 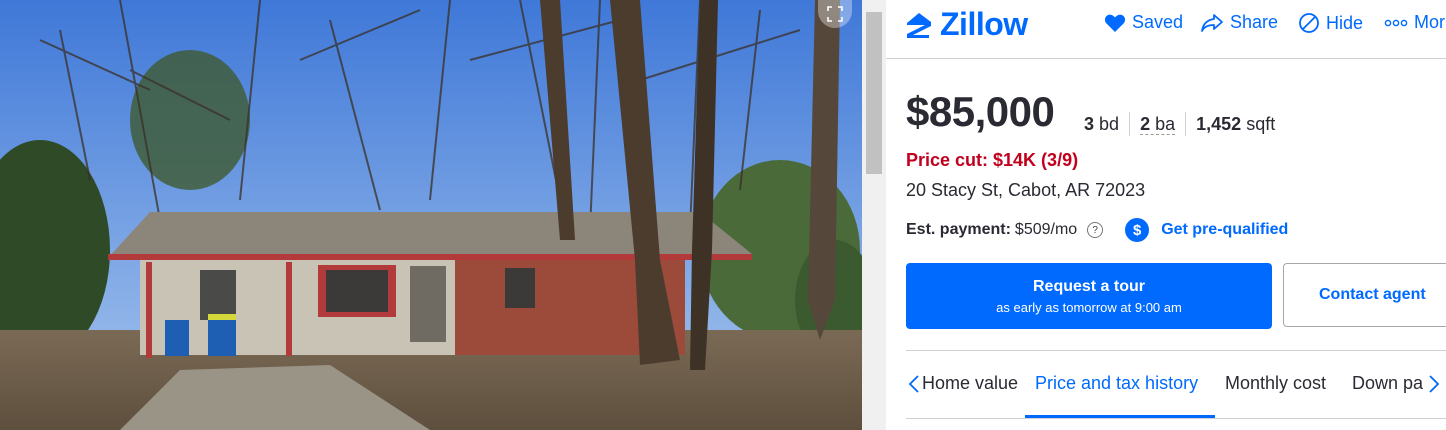 What do you see at coordinates (874, 93) in the screenshot?
I see `scrollbar-thumb` at bounding box center [874, 93].